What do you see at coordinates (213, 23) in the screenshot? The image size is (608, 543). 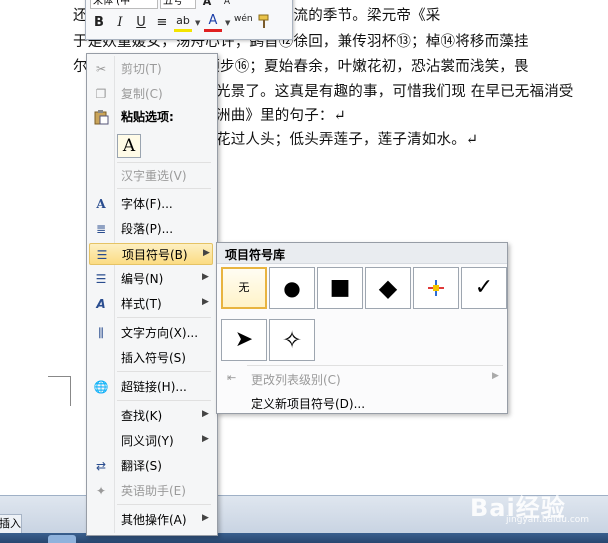 I see `font-color-button: A` at bounding box center [213, 23].